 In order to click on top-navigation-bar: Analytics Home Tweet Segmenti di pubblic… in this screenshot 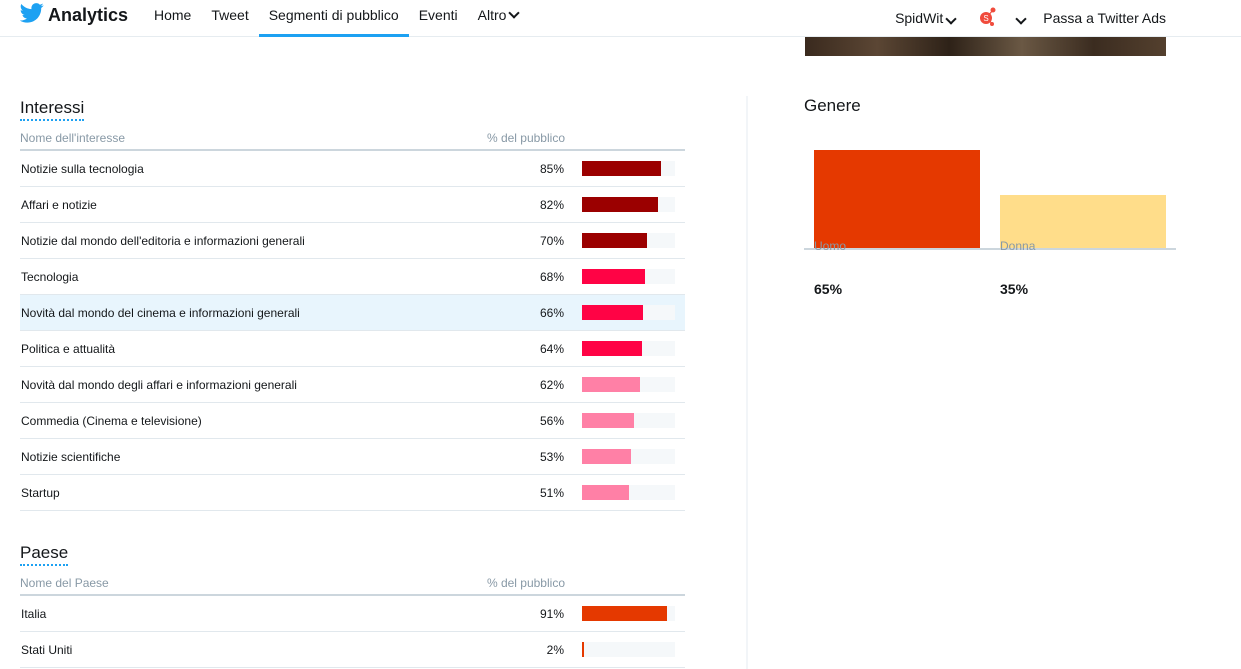, I will do `click(620, 18)`.